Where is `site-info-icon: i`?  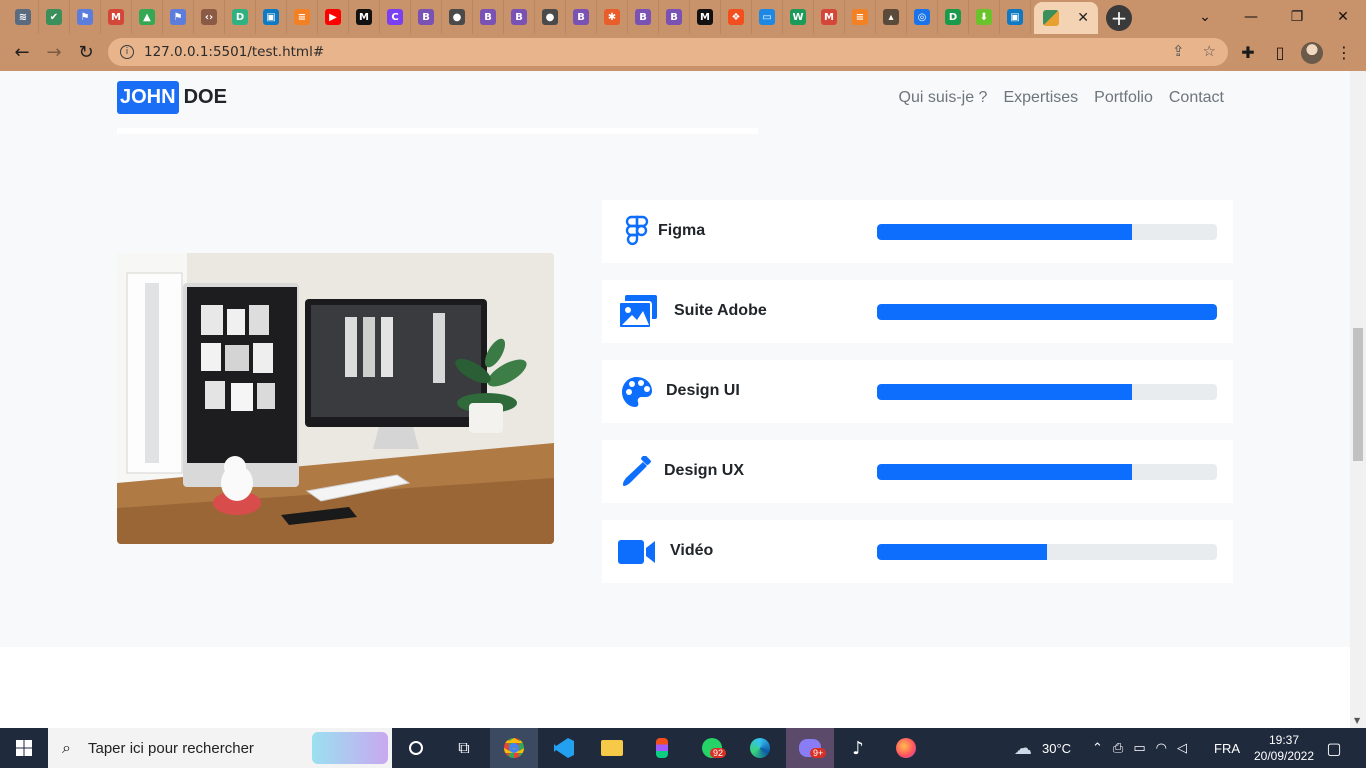 site-info-icon: i is located at coordinates (127, 52).